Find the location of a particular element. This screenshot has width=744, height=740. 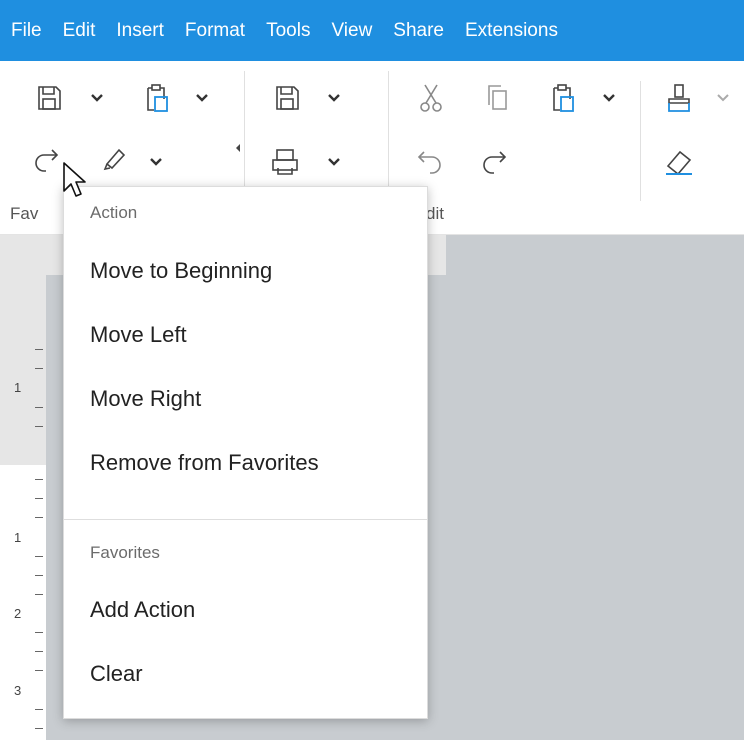

group-label-favorites: Fav is located at coordinates (24, 213).